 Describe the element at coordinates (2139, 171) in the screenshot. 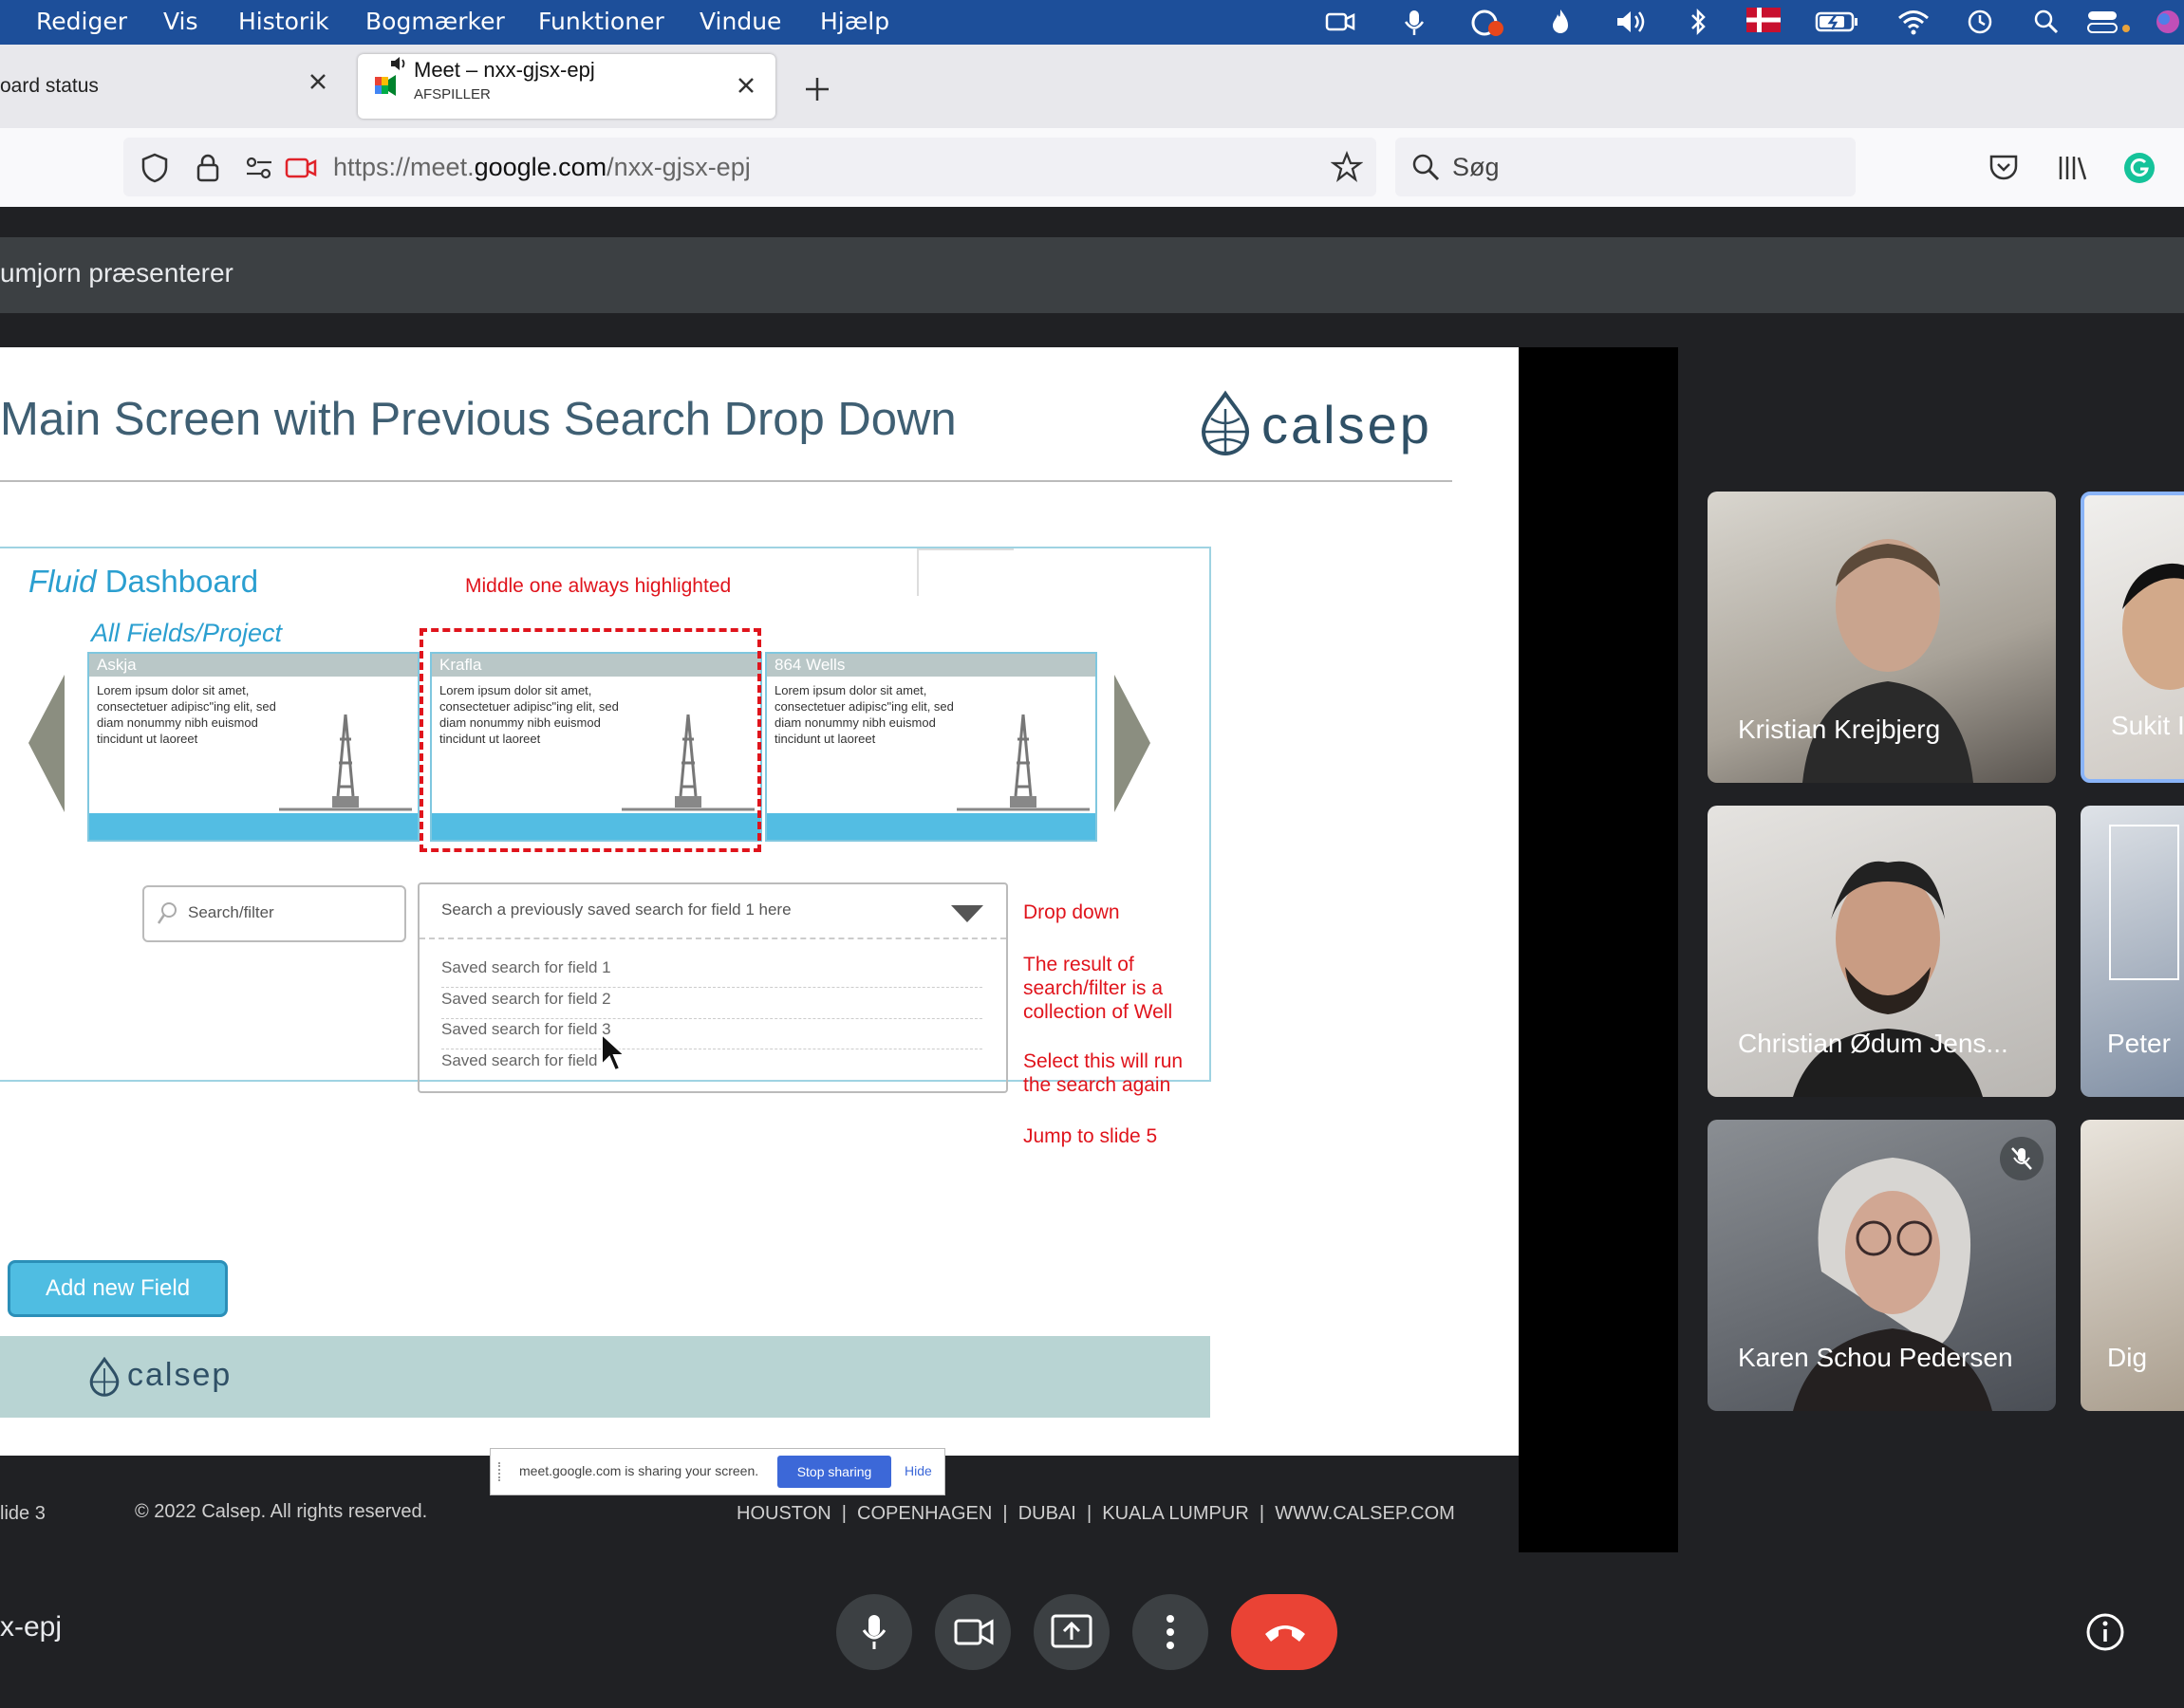

I see `grammarly-icon` at that location.